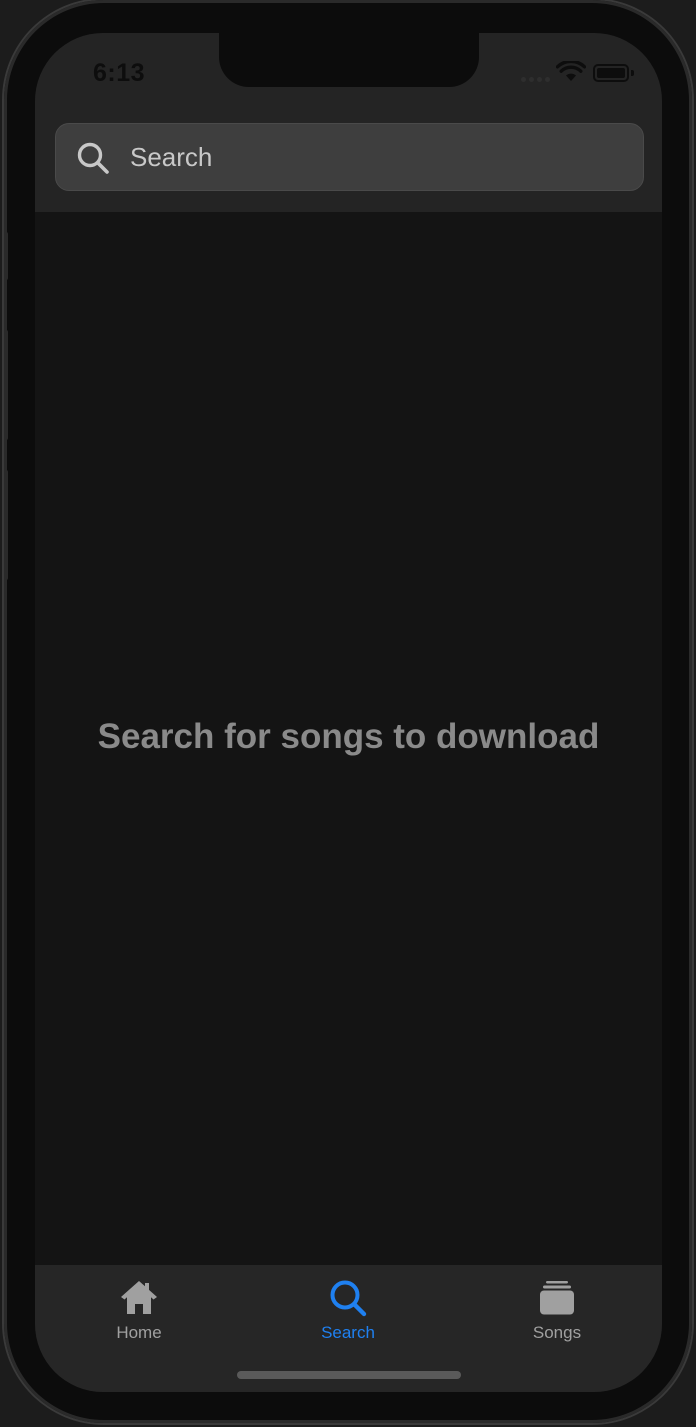  What do you see at coordinates (535, 79) in the screenshot?
I see `cellular-signal-icon` at bounding box center [535, 79].